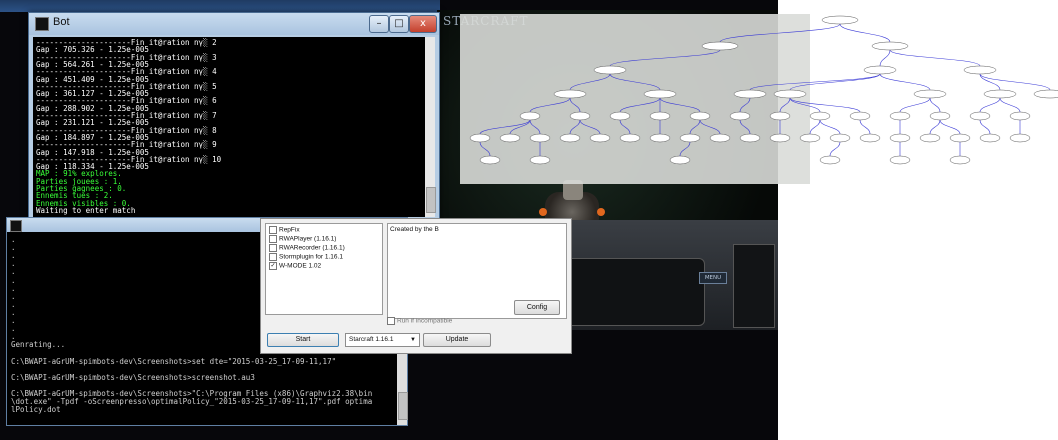 The width and height of the screenshot is (1058, 440). What do you see at coordinates (430, 127) in the screenshot?
I see `scrollbar` at bounding box center [430, 127].